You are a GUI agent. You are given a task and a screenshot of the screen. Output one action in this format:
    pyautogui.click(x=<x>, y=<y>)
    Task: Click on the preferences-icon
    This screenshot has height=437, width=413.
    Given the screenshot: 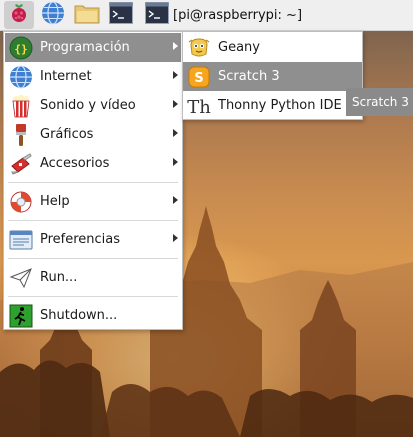 What is the action you would take?
    pyautogui.click(x=21, y=240)
    